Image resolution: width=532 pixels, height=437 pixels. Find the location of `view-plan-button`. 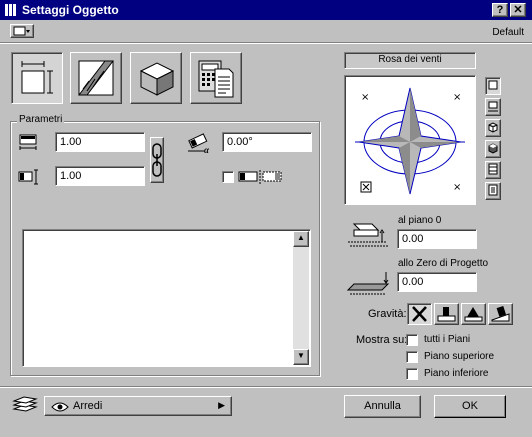

view-plan-button is located at coordinates (493, 86).